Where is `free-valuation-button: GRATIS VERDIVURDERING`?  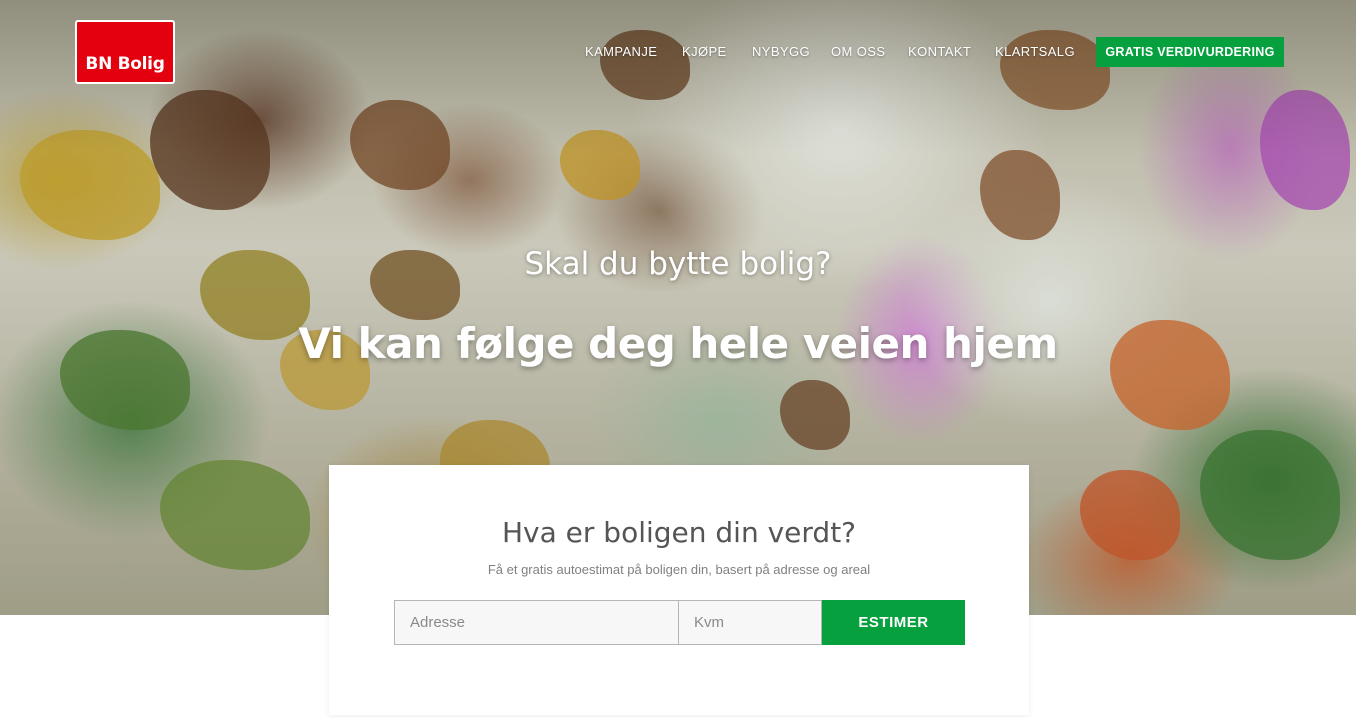
free-valuation-button: GRATIS VERDIVURDERING is located at coordinates (1190, 52).